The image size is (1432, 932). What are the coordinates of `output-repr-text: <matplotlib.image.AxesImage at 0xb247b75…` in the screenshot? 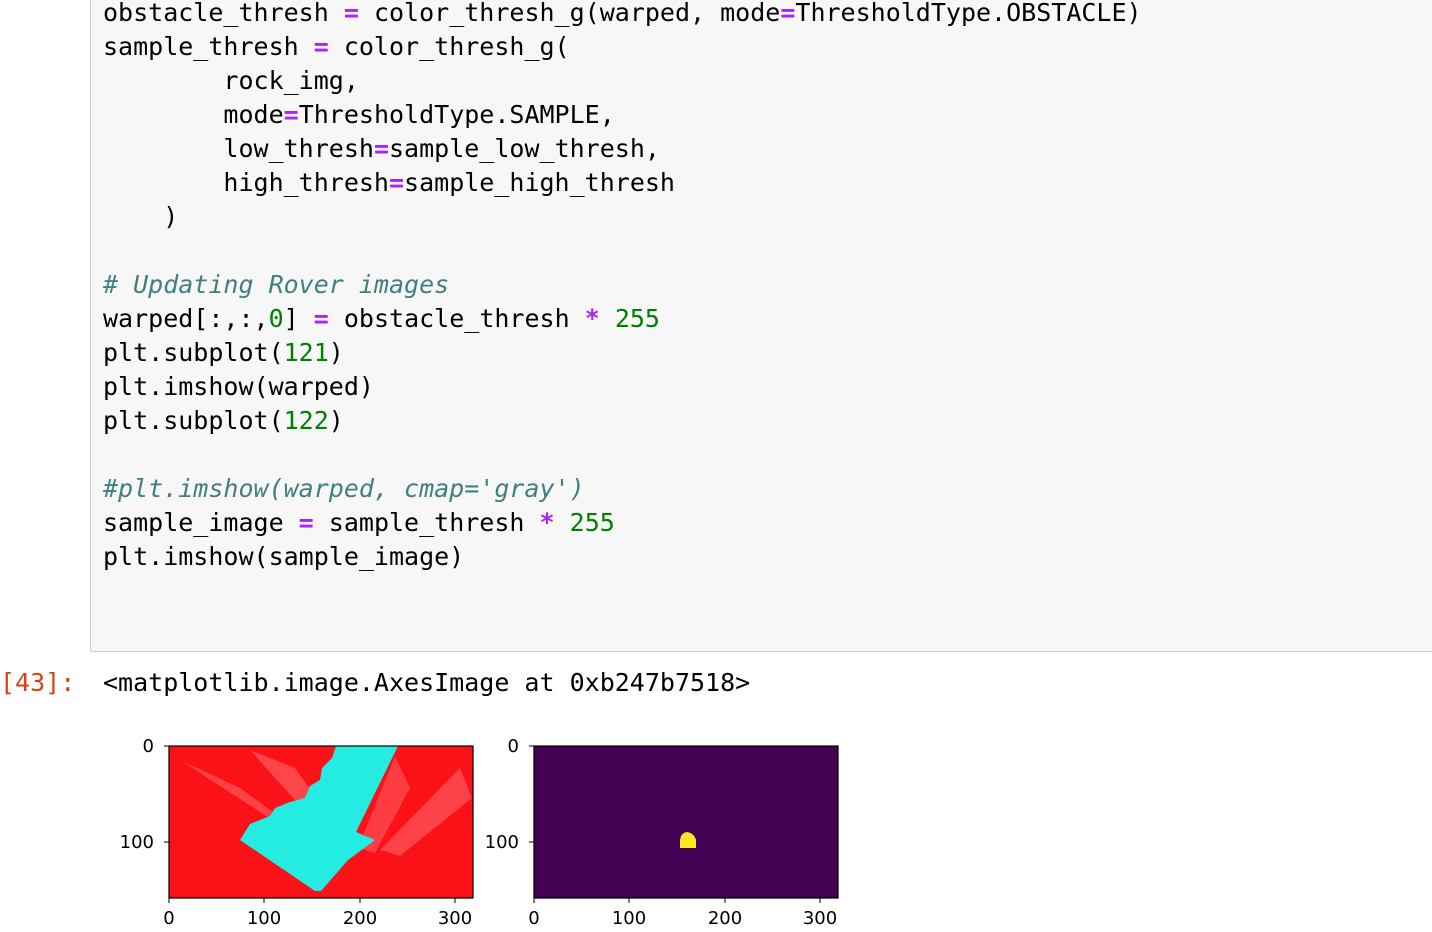 It's located at (427, 682).